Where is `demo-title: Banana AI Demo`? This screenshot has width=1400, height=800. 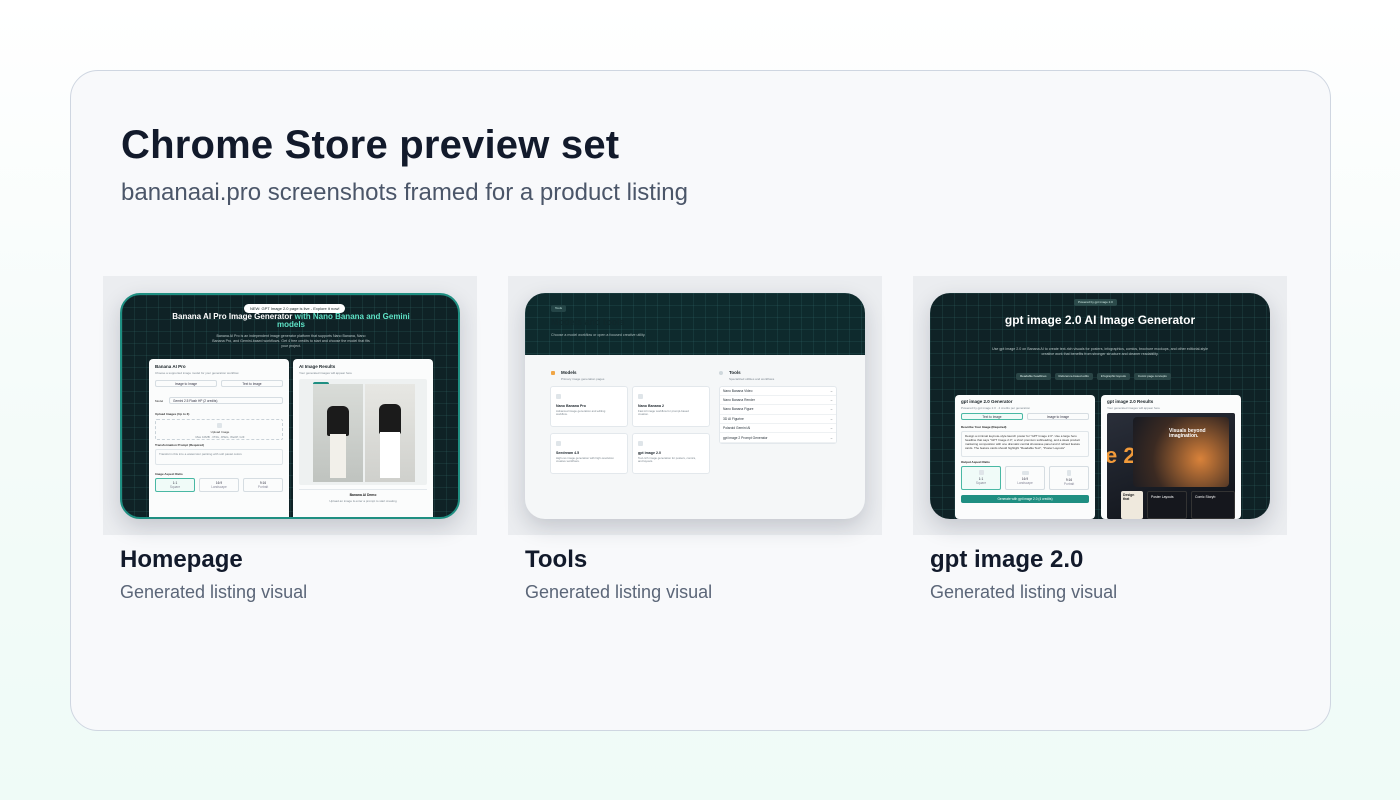
demo-title: Banana AI Demo is located at coordinates (363, 494).